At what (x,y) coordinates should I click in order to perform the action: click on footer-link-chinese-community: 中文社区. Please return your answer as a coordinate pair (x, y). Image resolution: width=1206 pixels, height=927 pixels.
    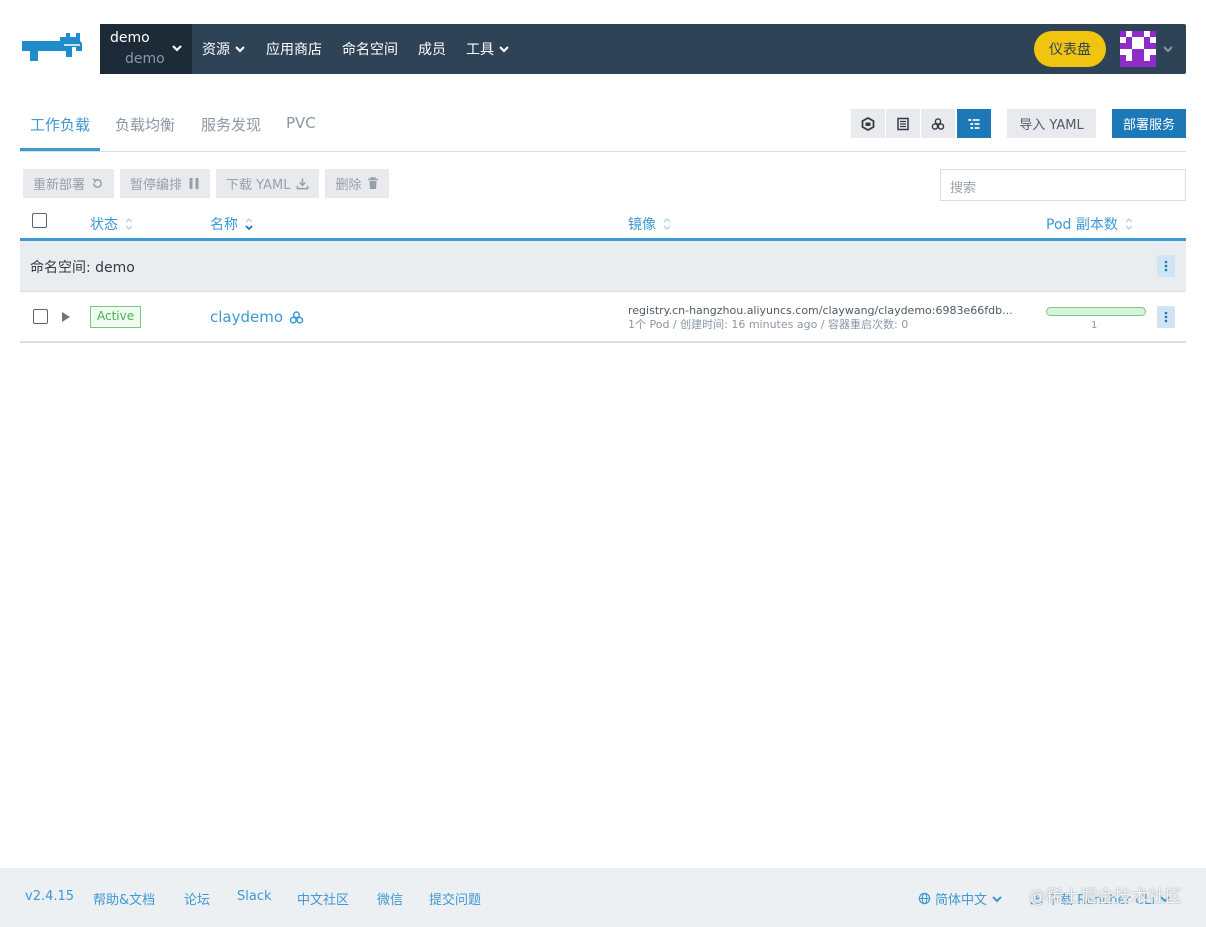
    Looking at the image, I should click on (323, 898).